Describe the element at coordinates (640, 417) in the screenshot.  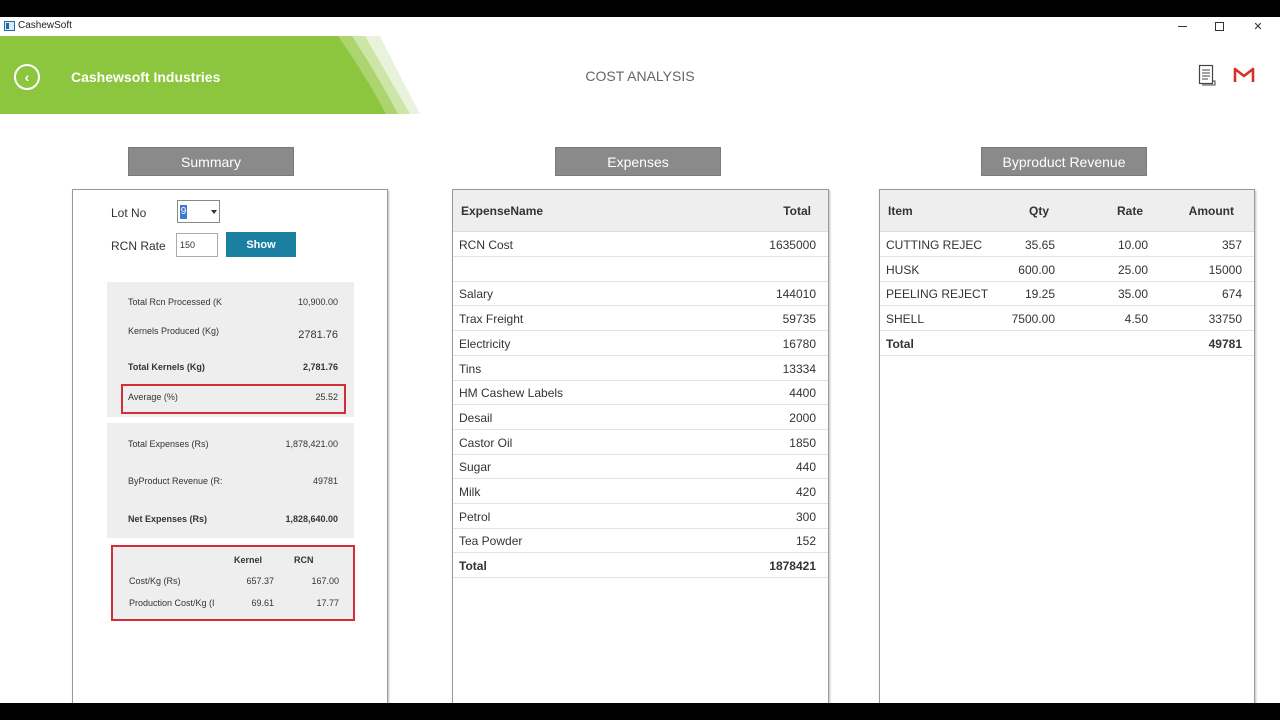
I see `table-row: Desail 2000` at that location.